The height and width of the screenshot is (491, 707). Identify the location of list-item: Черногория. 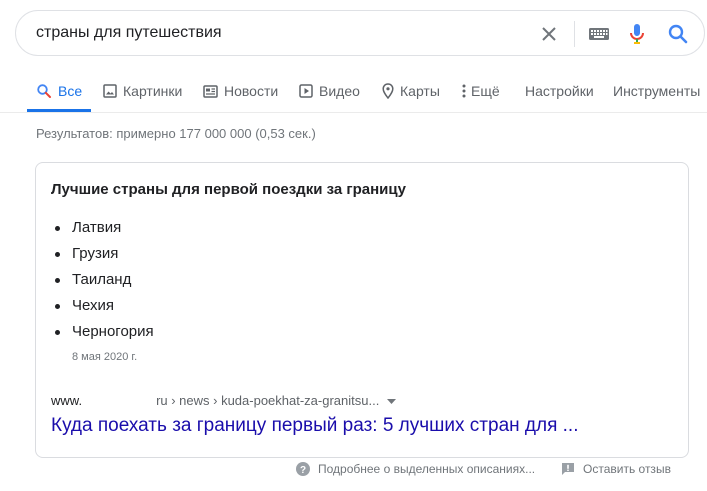
(102, 332).